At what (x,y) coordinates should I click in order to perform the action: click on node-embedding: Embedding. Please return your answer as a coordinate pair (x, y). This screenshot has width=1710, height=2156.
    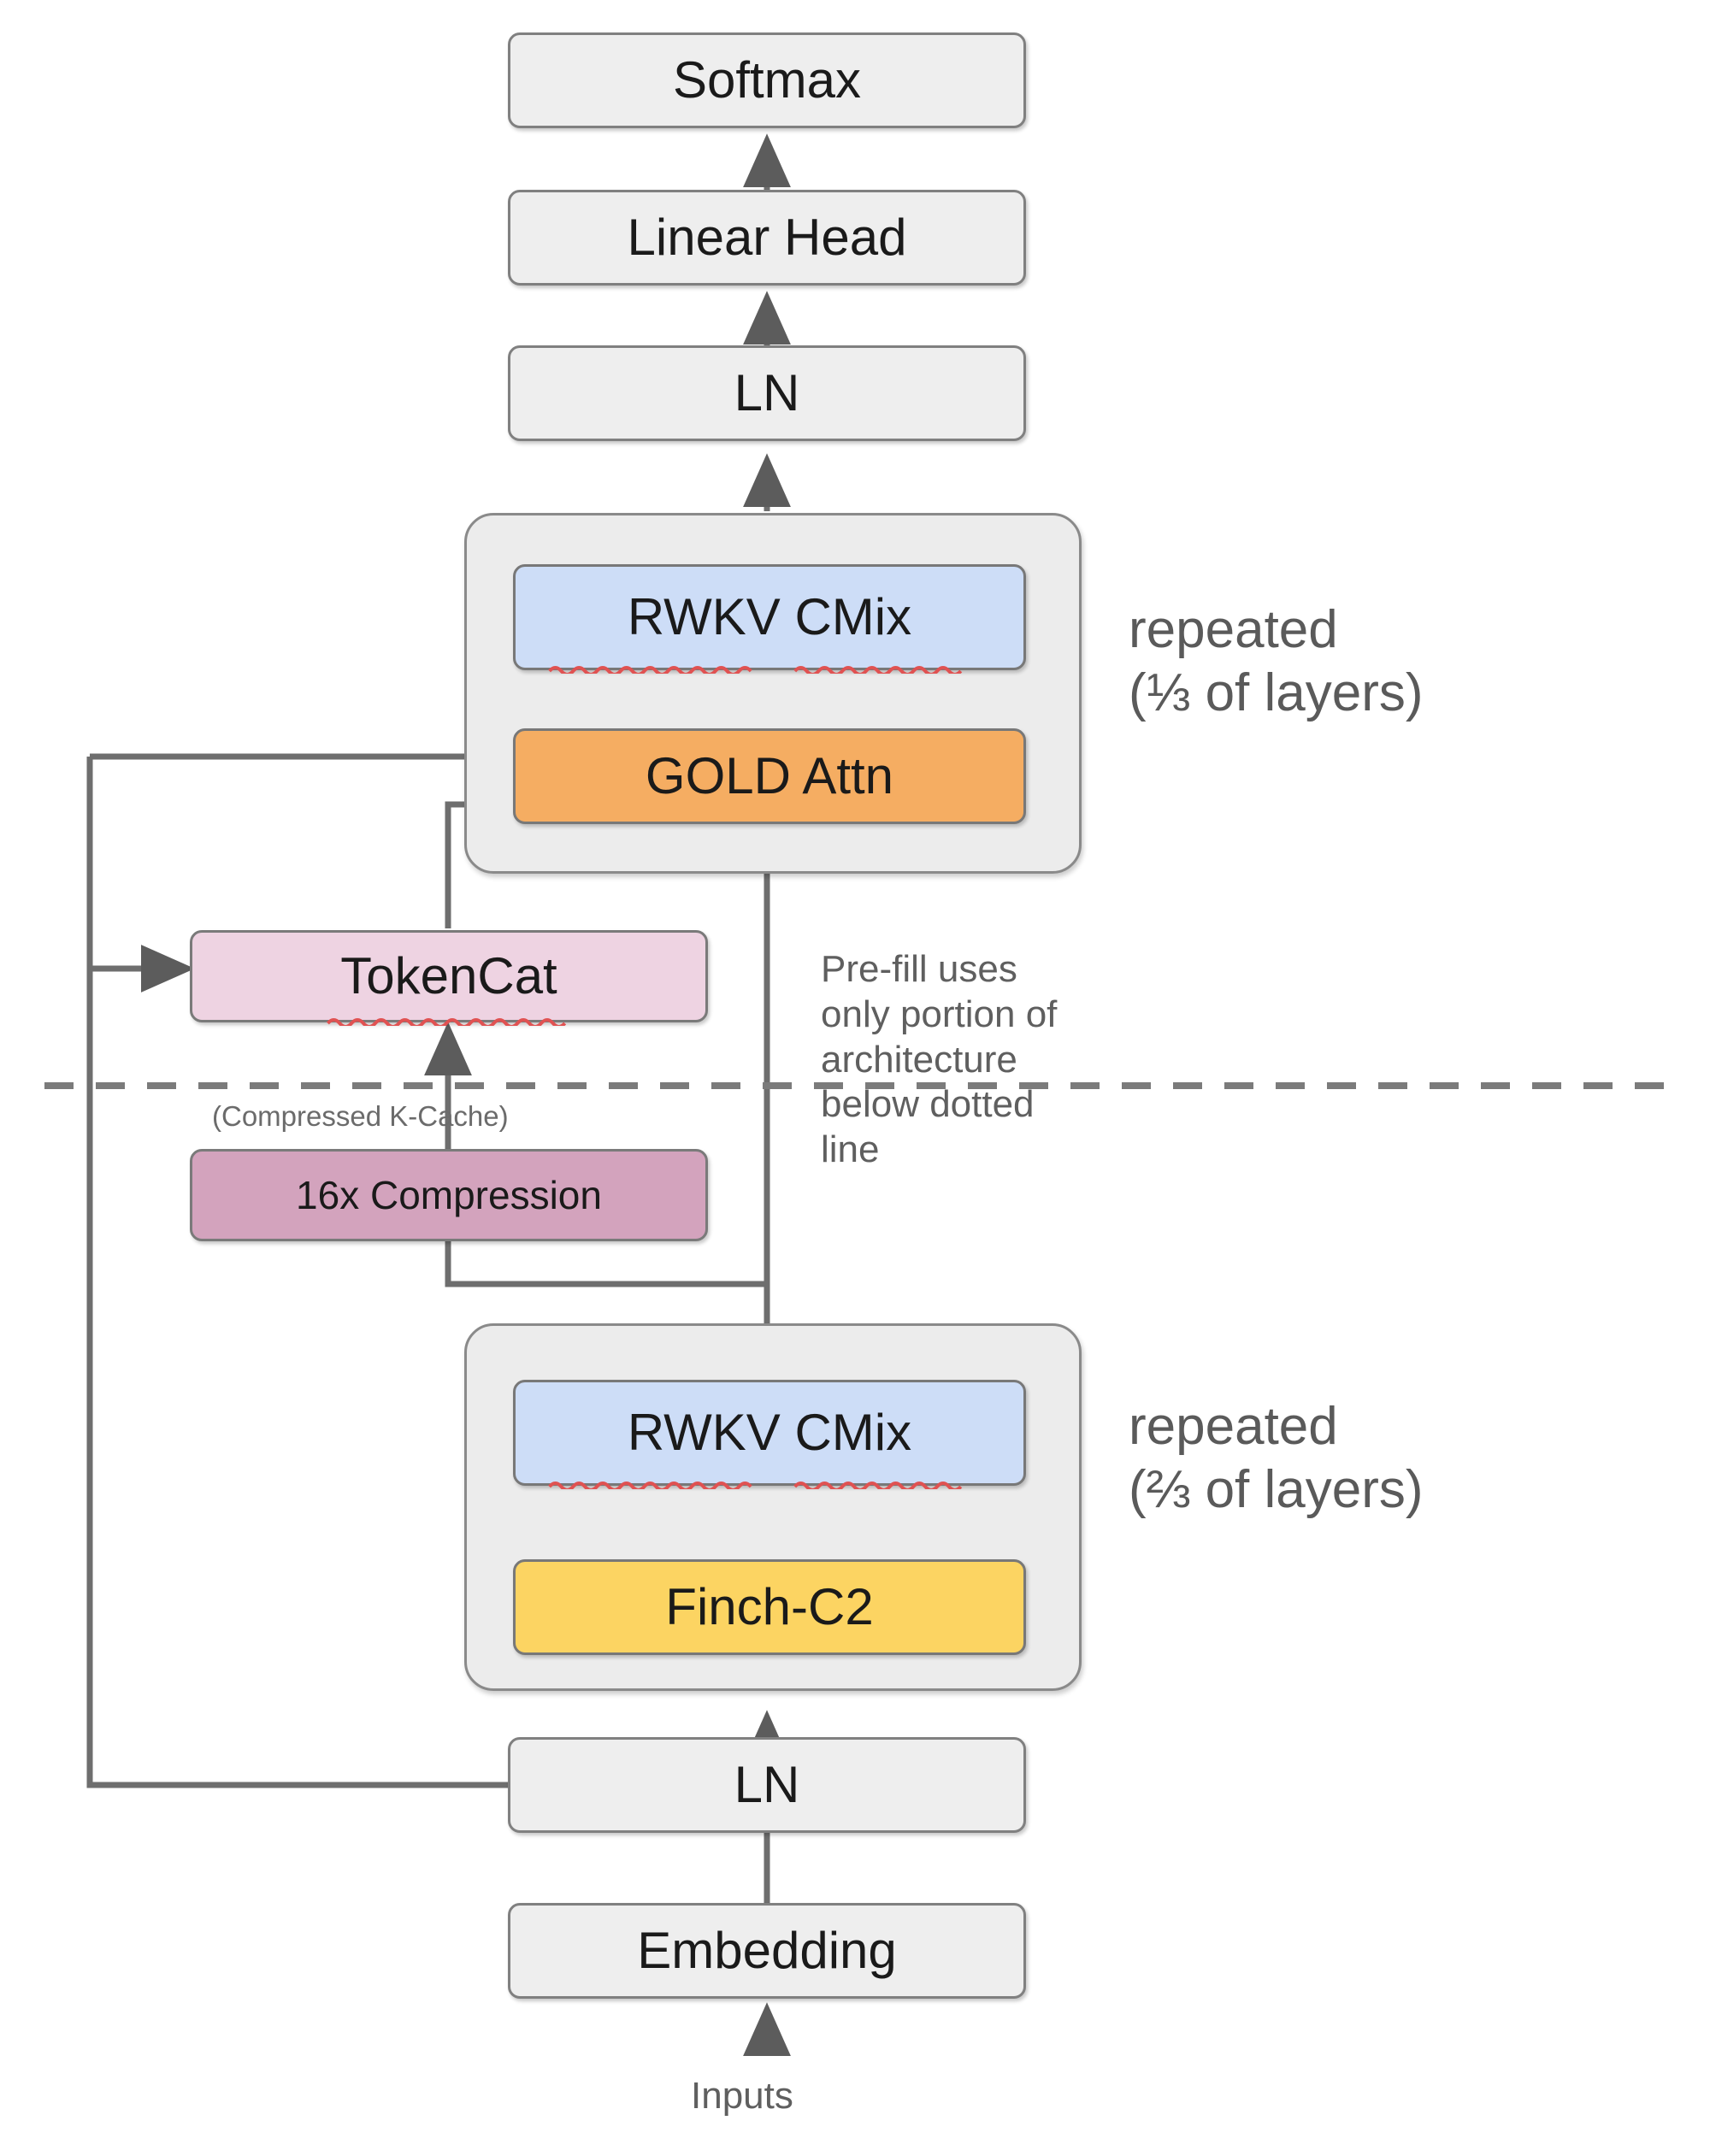
    Looking at the image, I should click on (767, 1951).